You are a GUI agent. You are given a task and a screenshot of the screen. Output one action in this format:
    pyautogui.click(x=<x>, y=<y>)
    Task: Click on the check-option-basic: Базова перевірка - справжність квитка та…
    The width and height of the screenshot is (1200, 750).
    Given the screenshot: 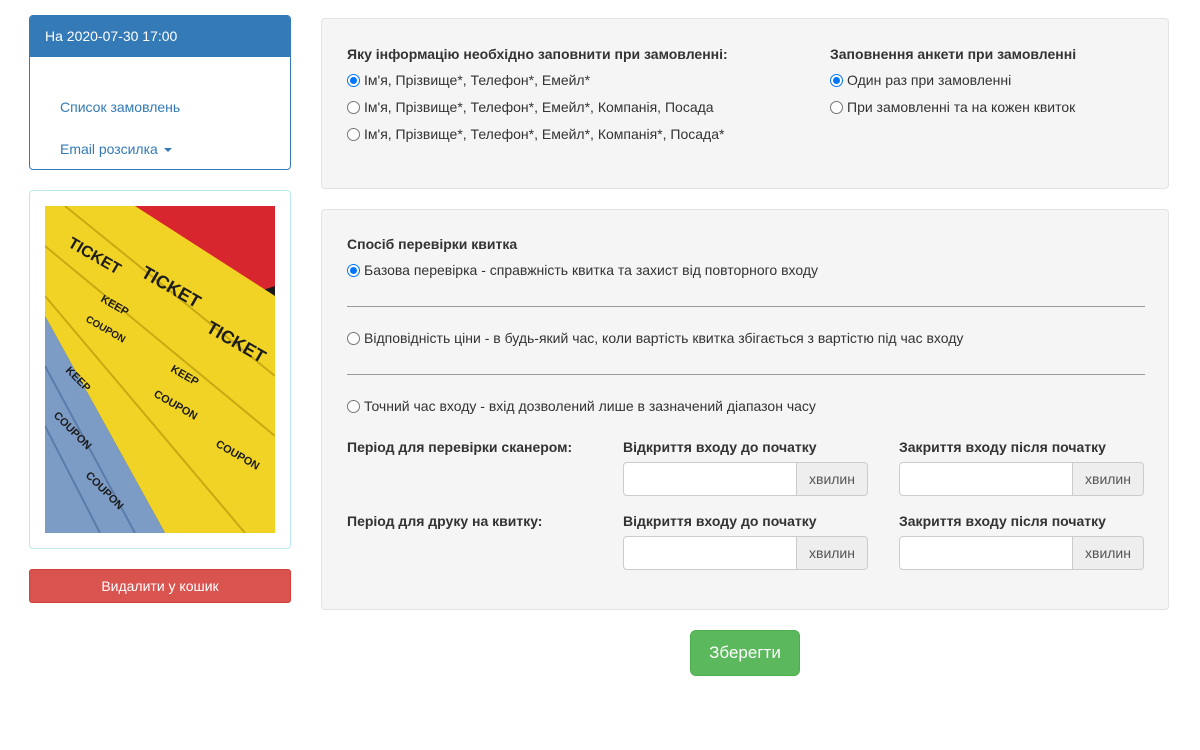 What is the action you would take?
    pyautogui.click(x=582, y=270)
    